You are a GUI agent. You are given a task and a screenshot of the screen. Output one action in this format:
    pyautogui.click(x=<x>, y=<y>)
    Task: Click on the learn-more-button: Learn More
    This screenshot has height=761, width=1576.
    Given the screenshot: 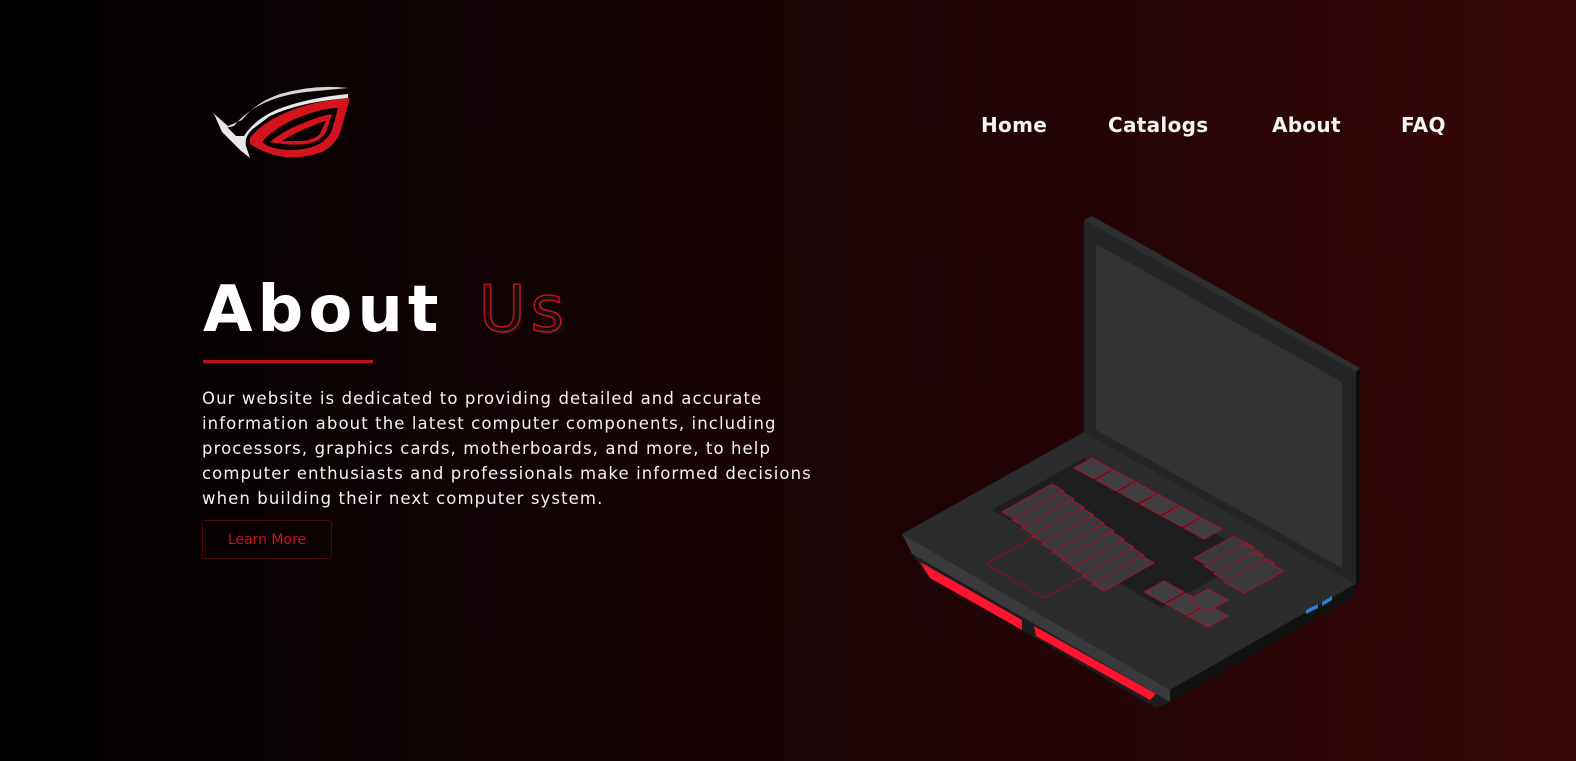 What is the action you would take?
    pyautogui.click(x=267, y=539)
    